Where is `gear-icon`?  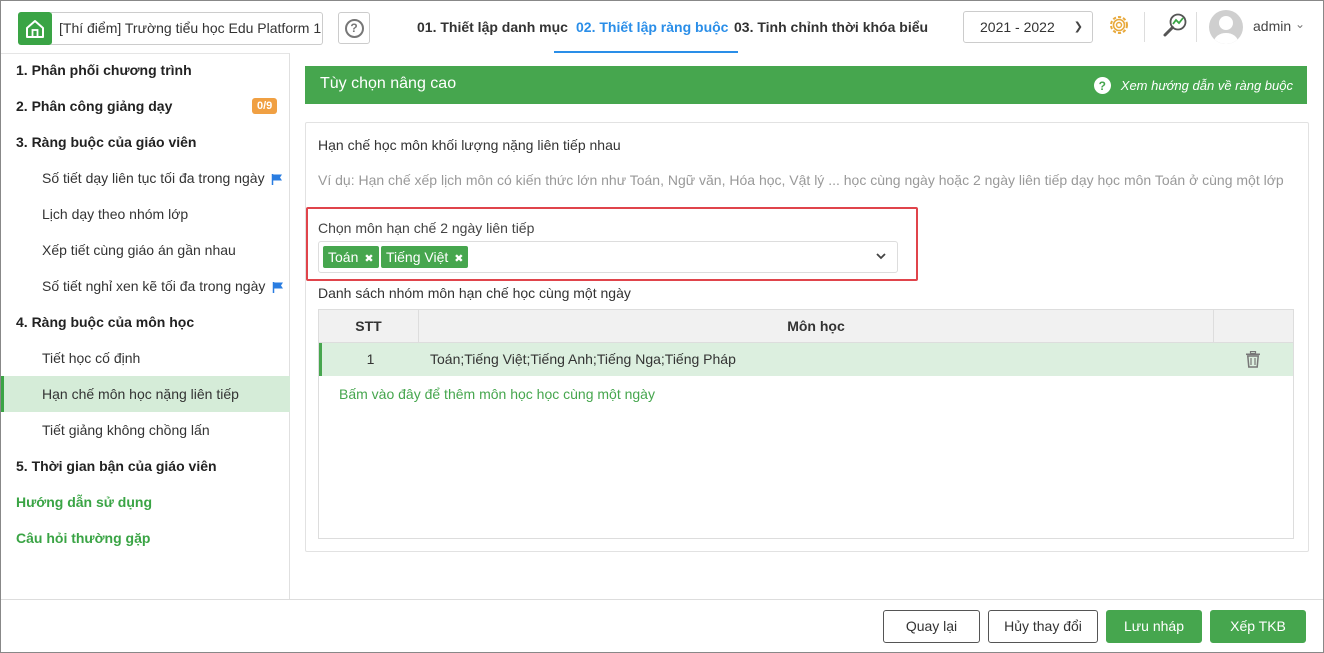 gear-icon is located at coordinates (1119, 25).